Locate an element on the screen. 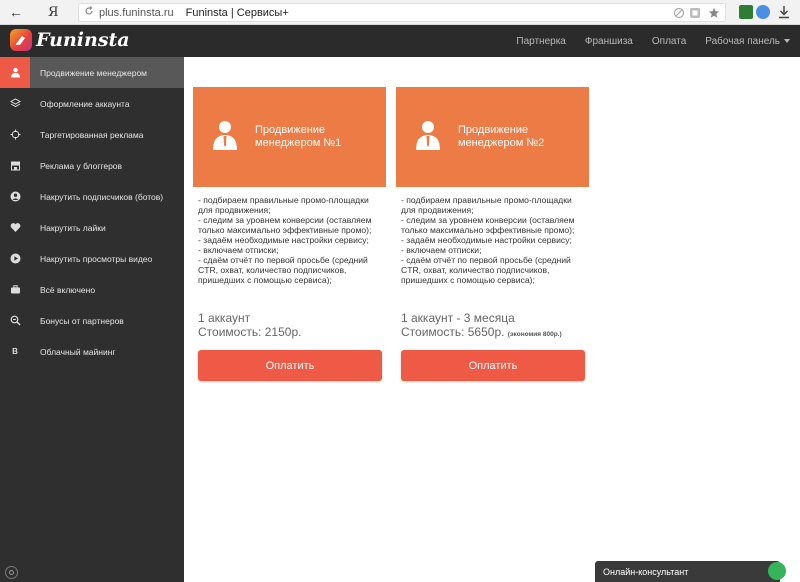 The width and height of the screenshot is (800, 582). url-domain: plus.funinsta.ru is located at coordinates (136, 12).